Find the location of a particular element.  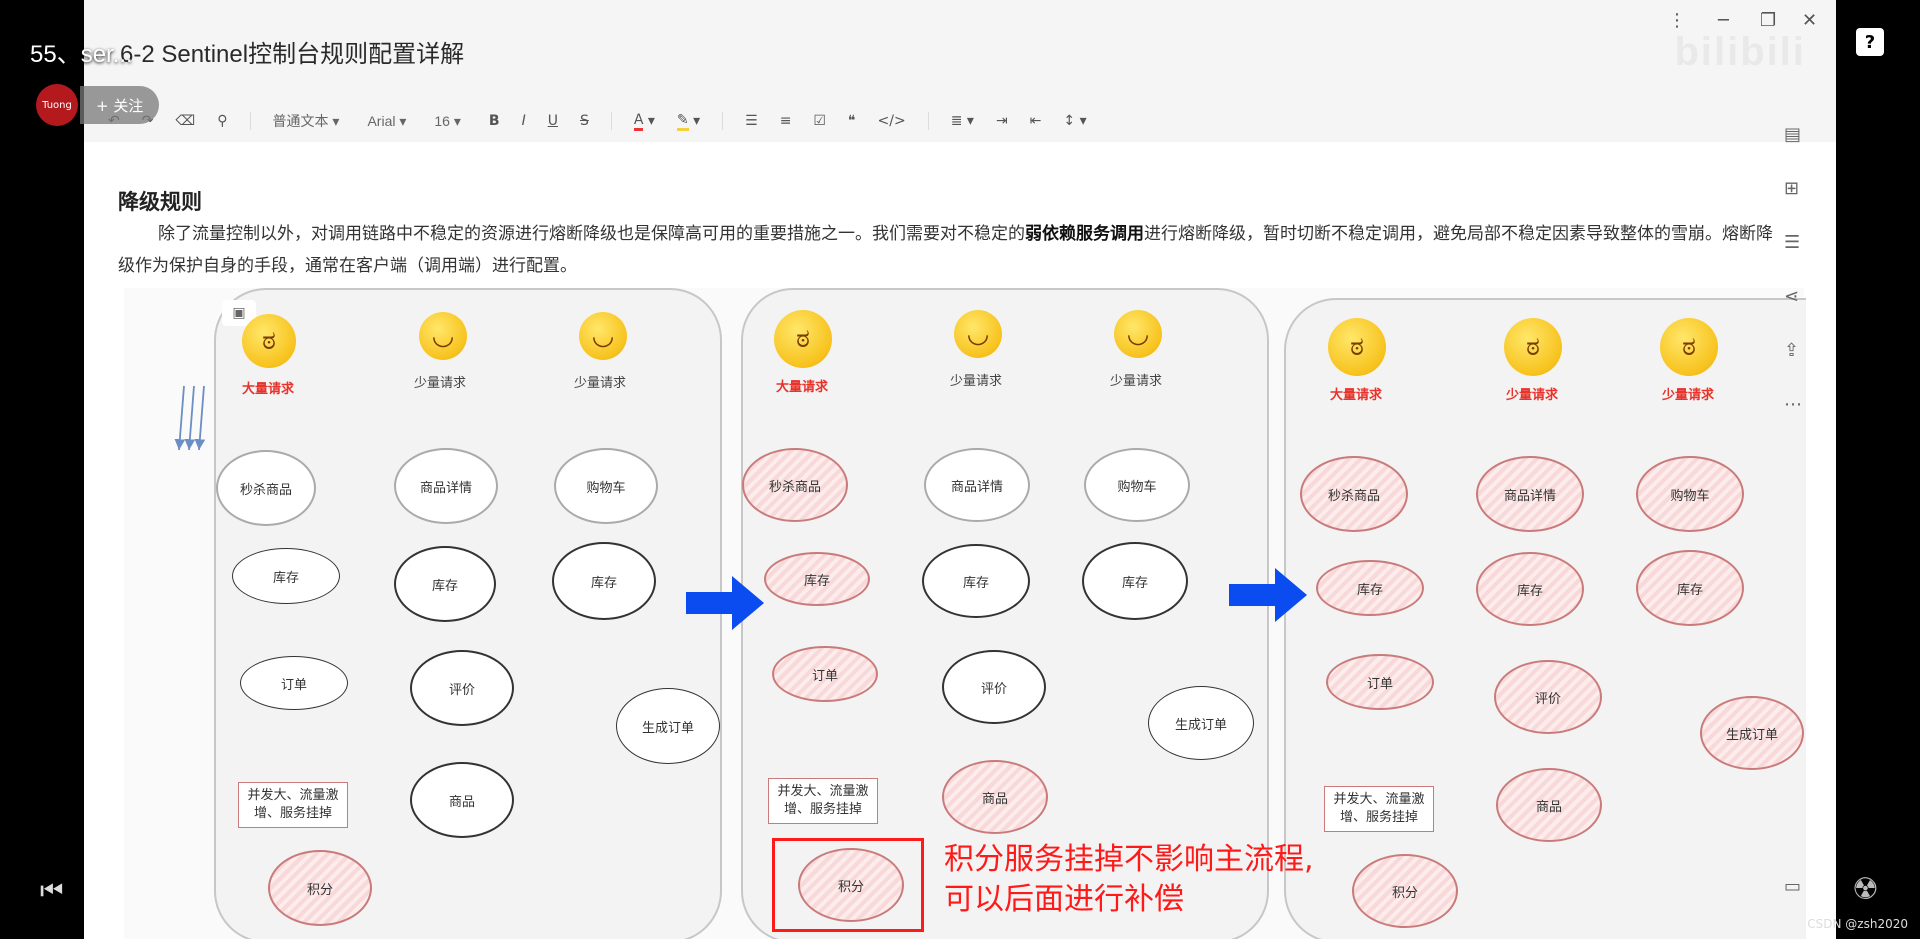

eraser-icon: ⌫ is located at coordinates (185, 121).